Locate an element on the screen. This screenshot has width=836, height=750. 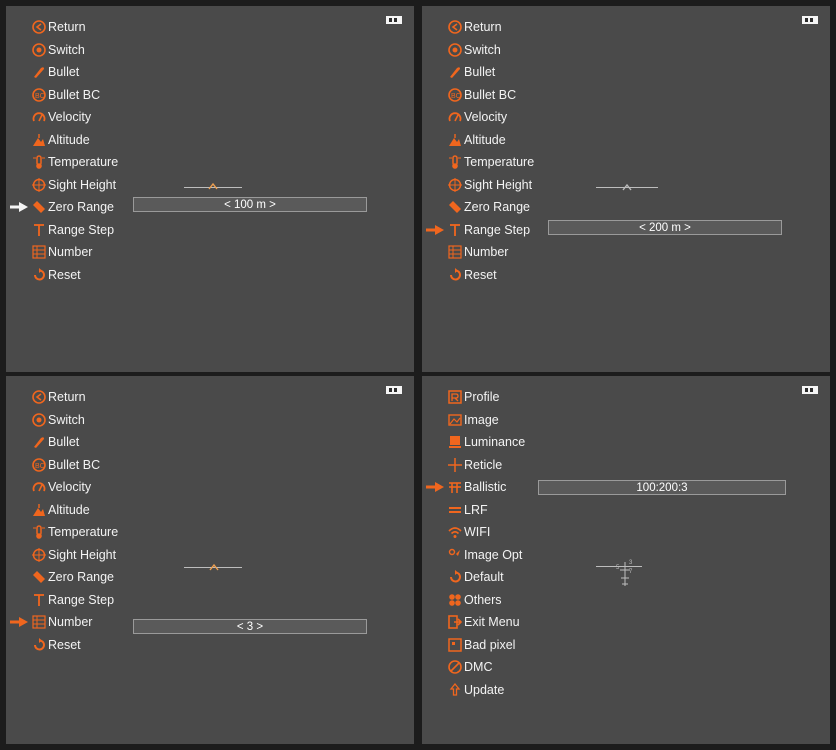
menu-item-default: Default is located at coordinates (486, 577).